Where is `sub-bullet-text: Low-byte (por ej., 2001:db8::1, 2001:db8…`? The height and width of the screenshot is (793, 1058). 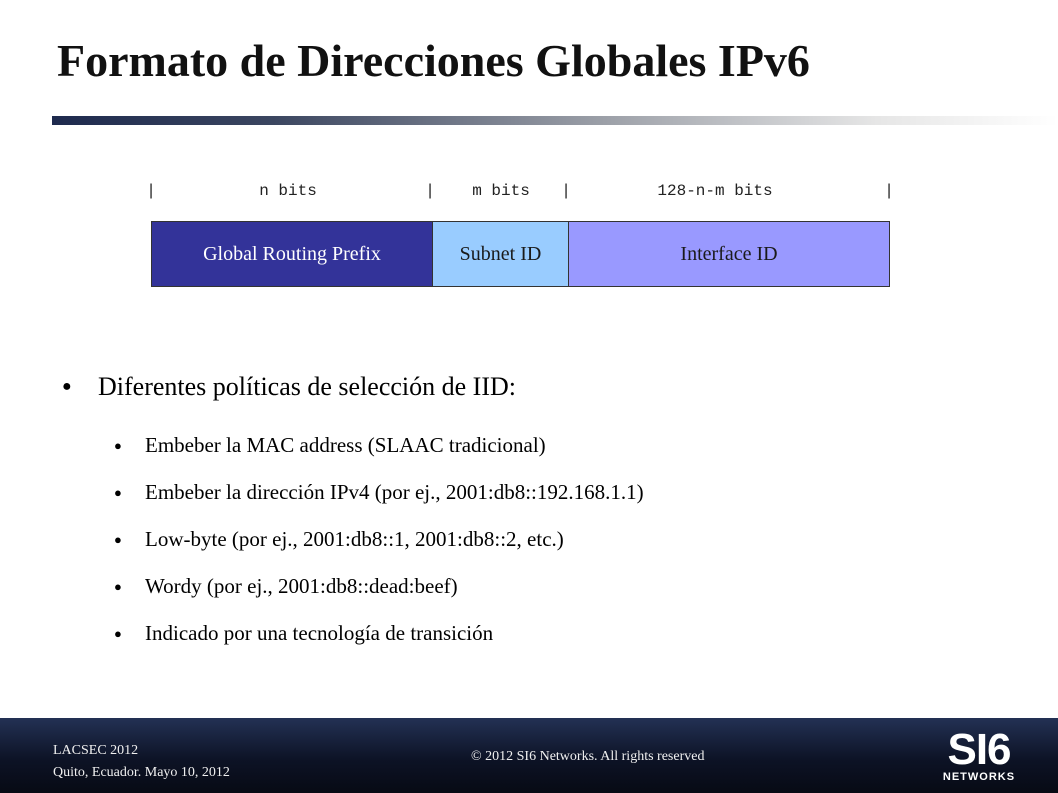 sub-bullet-text: Low-byte (por ej., 2001:db8::1, 2001:db8… is located at coordinates (354, 539).